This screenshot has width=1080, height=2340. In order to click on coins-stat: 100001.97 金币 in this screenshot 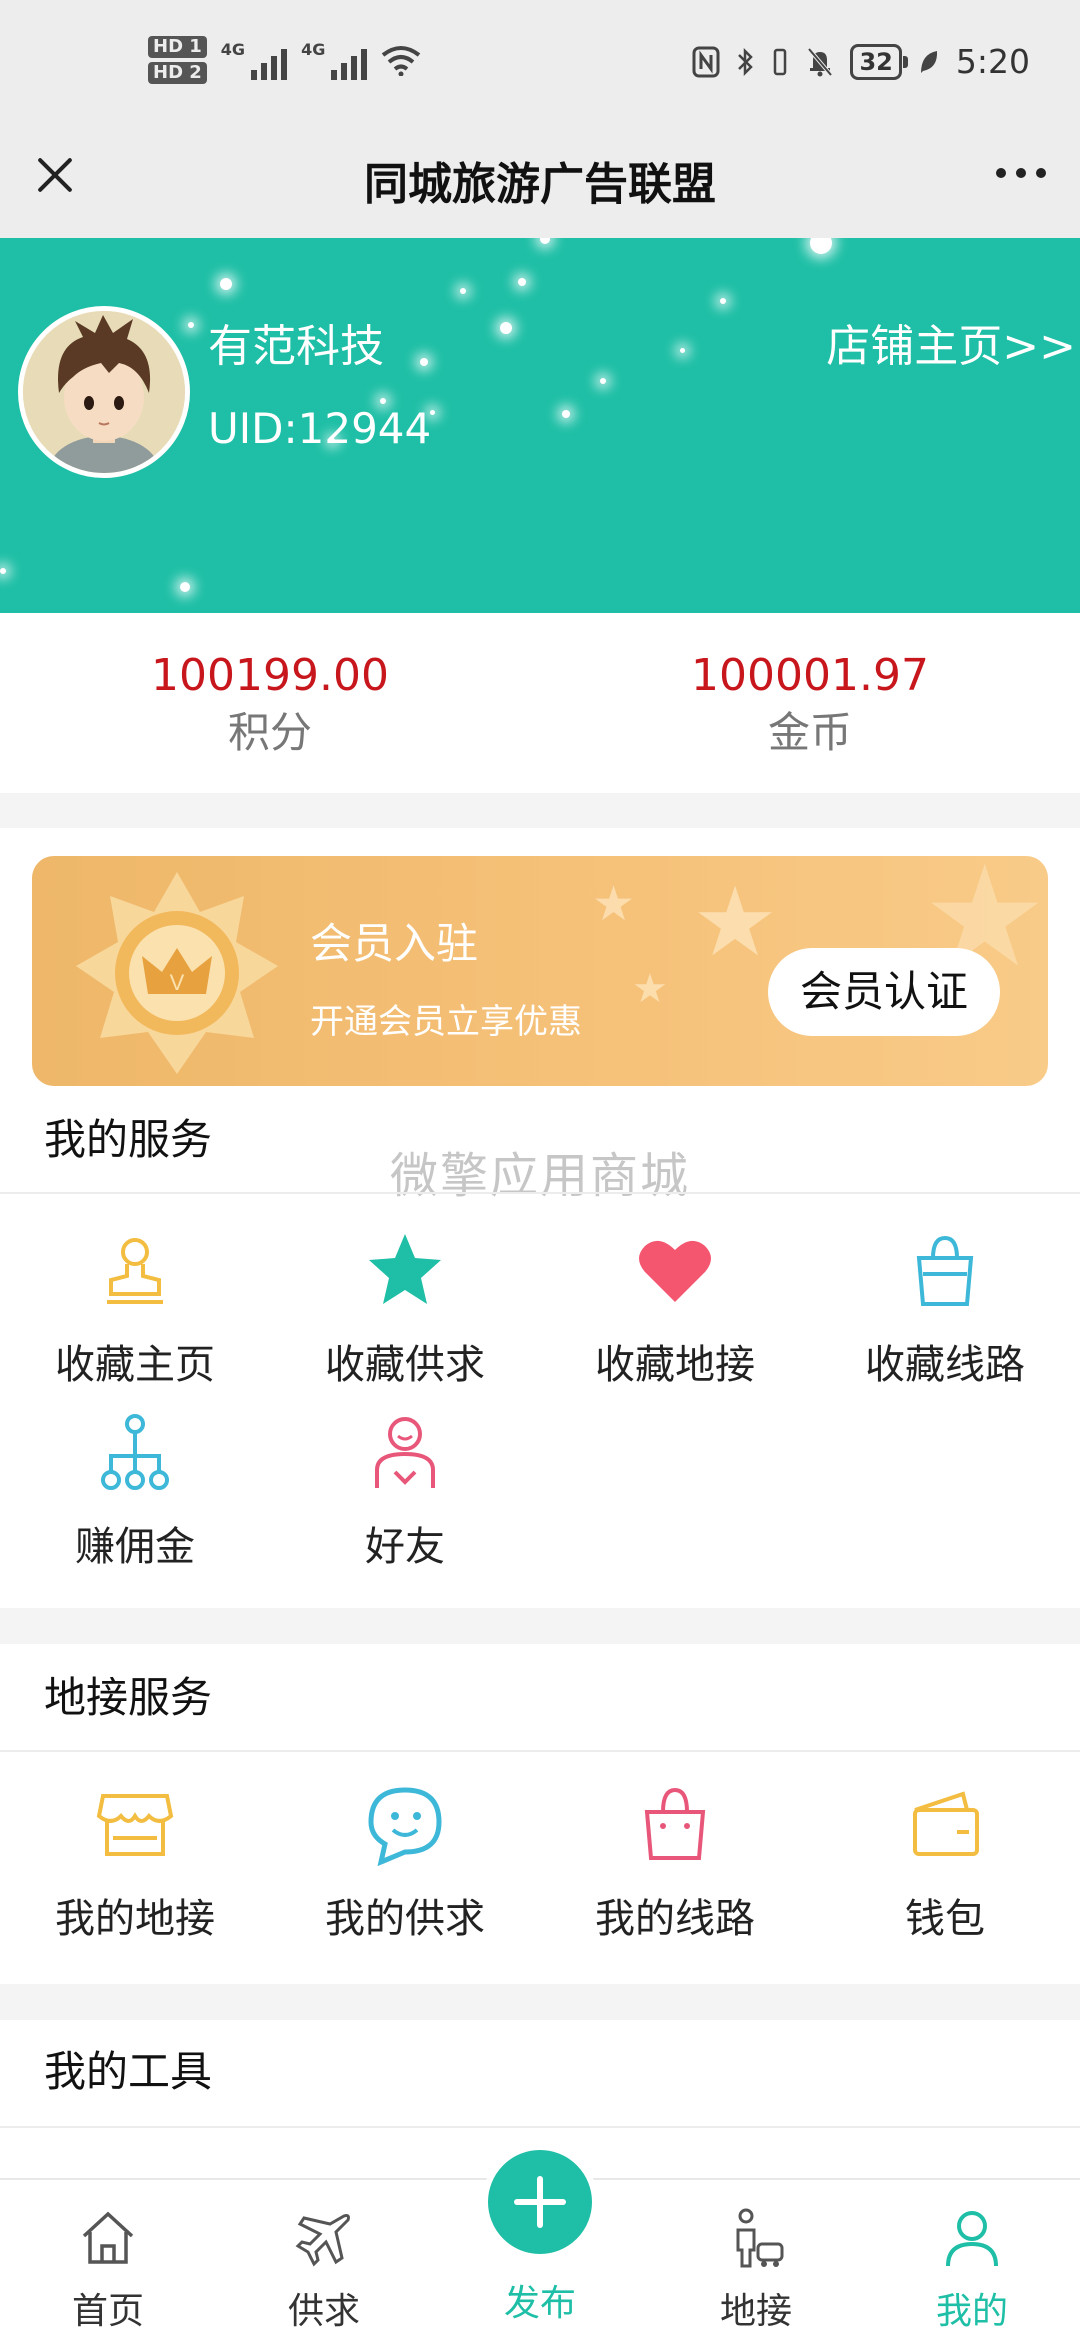, I will do `click(810, 703)`.